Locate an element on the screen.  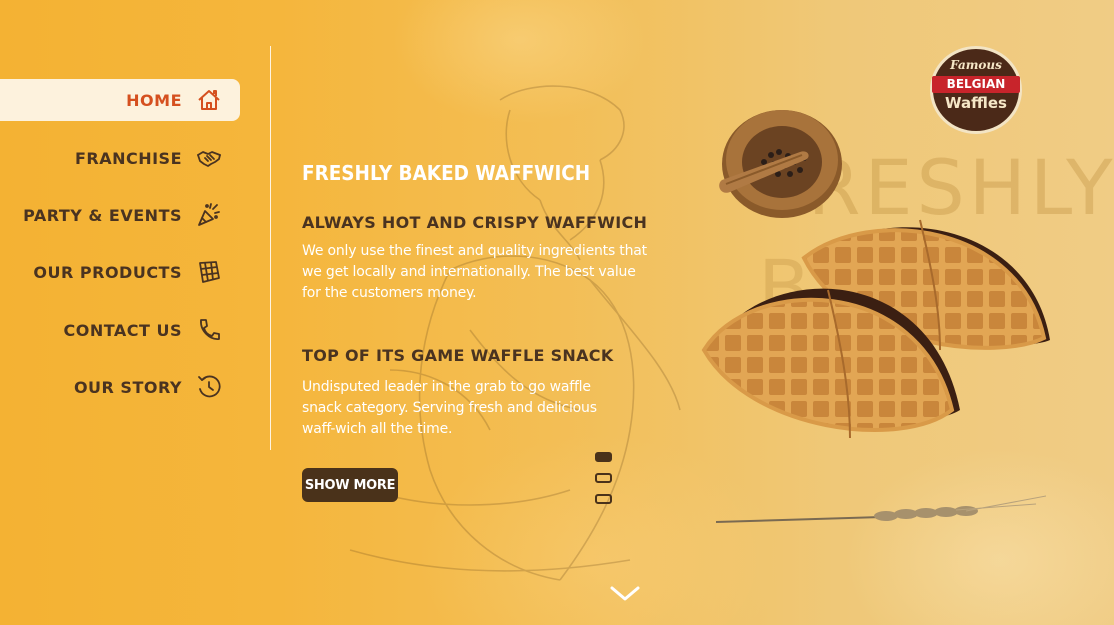
handshake-icon is located at coordinates (209, 158).